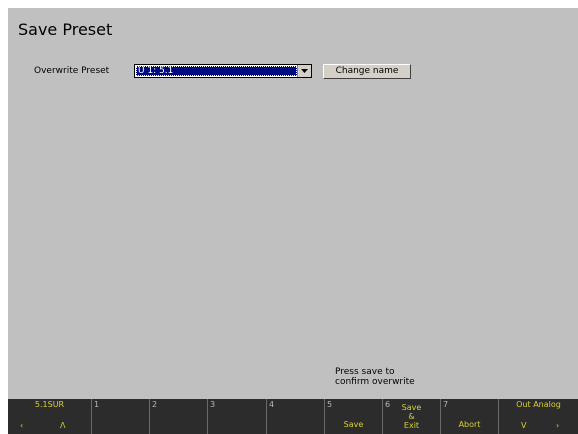 The image size is (578, 434). I want to click on softkey-4: 4, so click(296, 416).